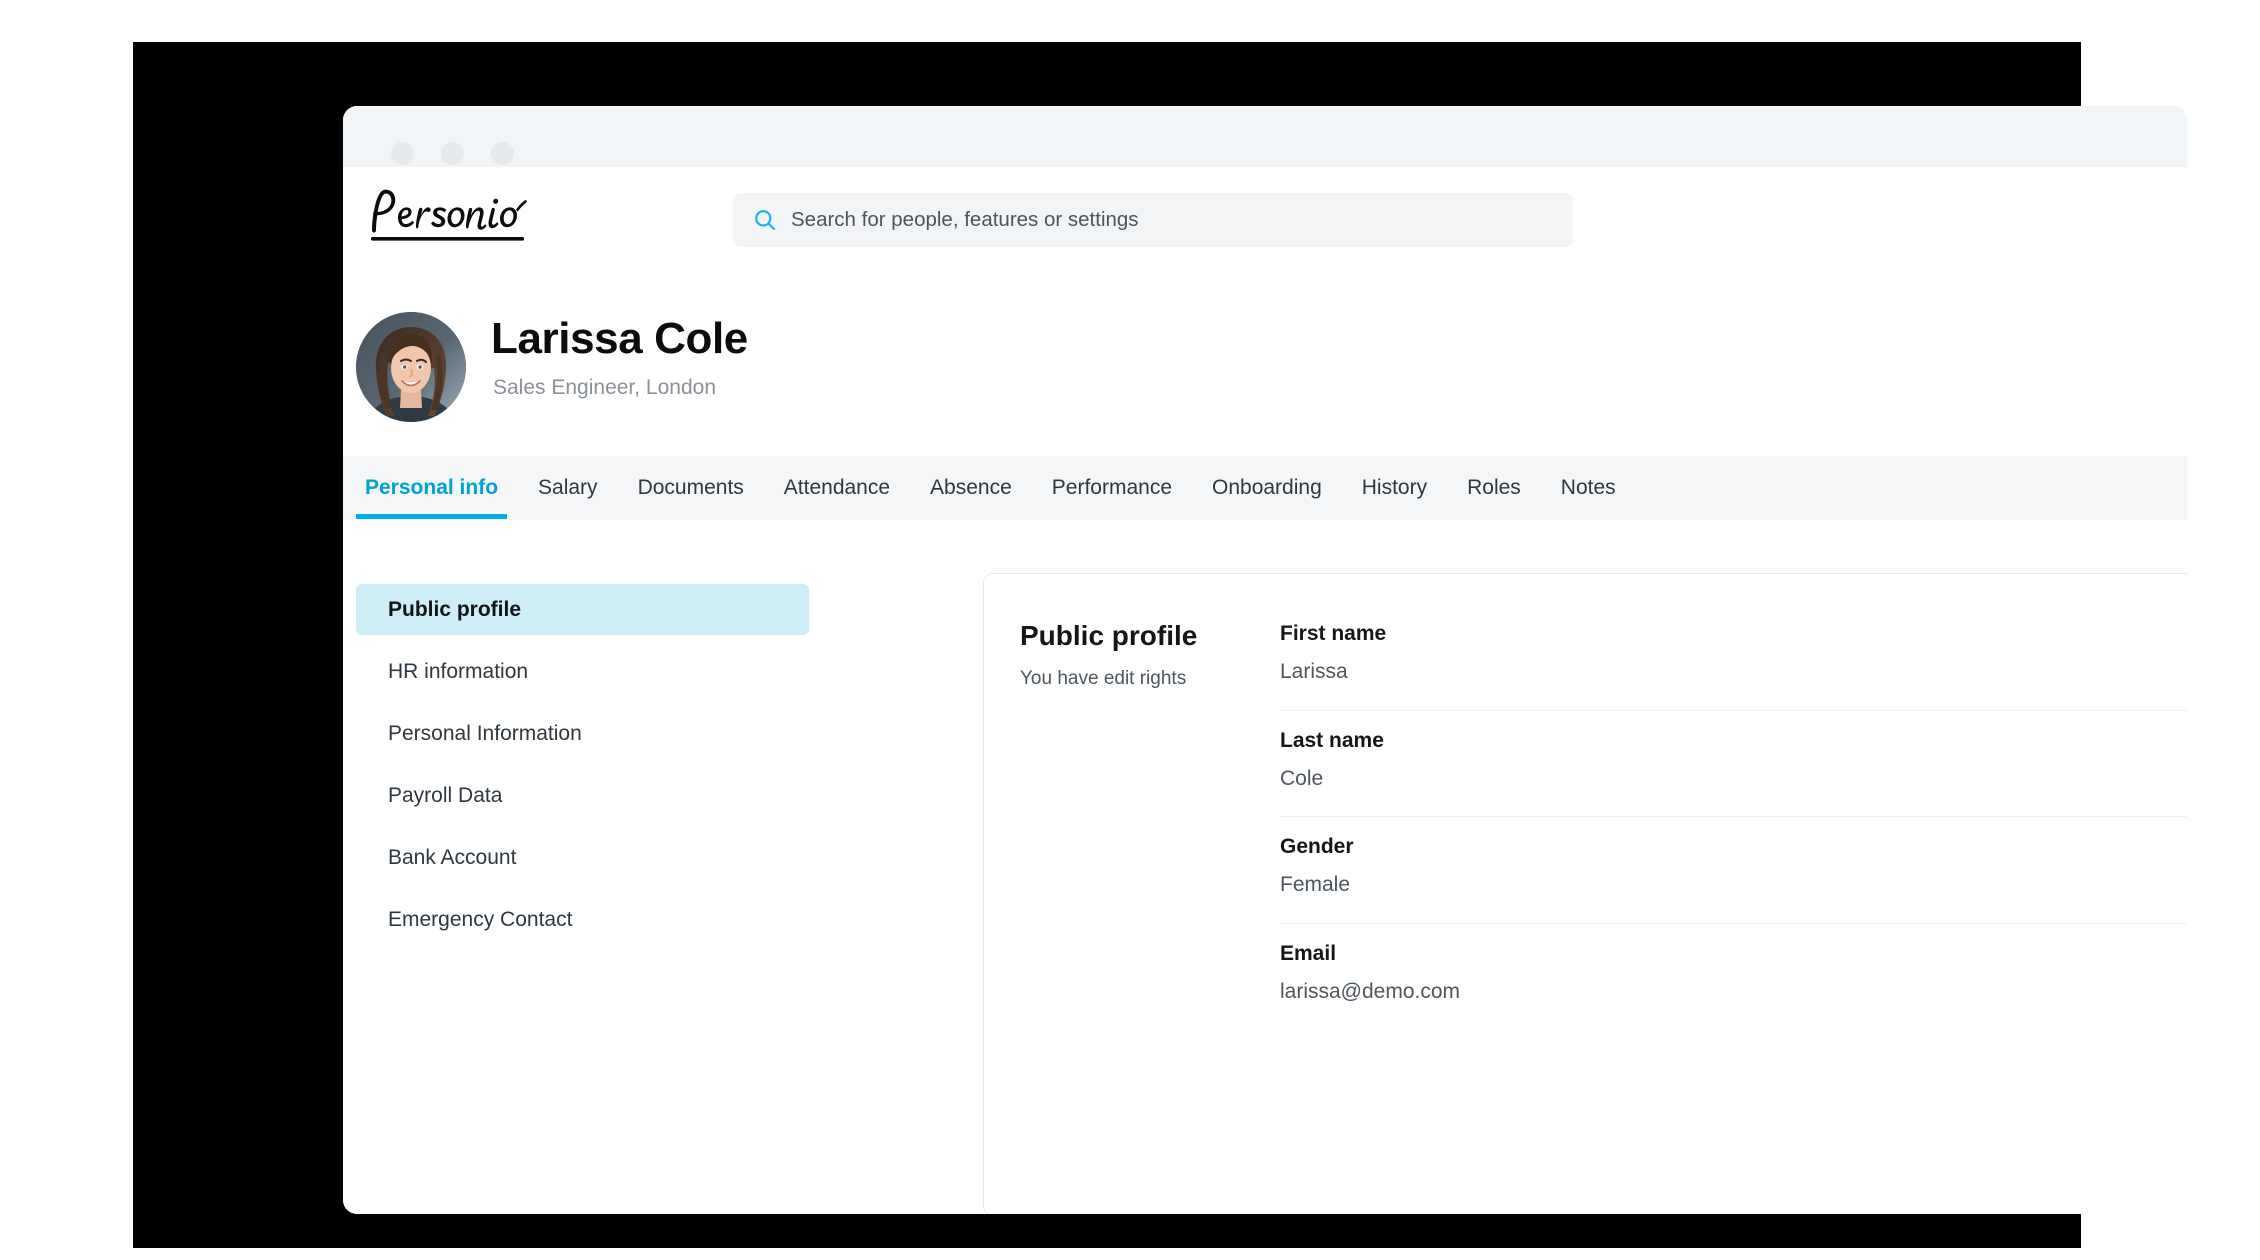  I want to click on tab-salary: Salary, so click(568, 487).